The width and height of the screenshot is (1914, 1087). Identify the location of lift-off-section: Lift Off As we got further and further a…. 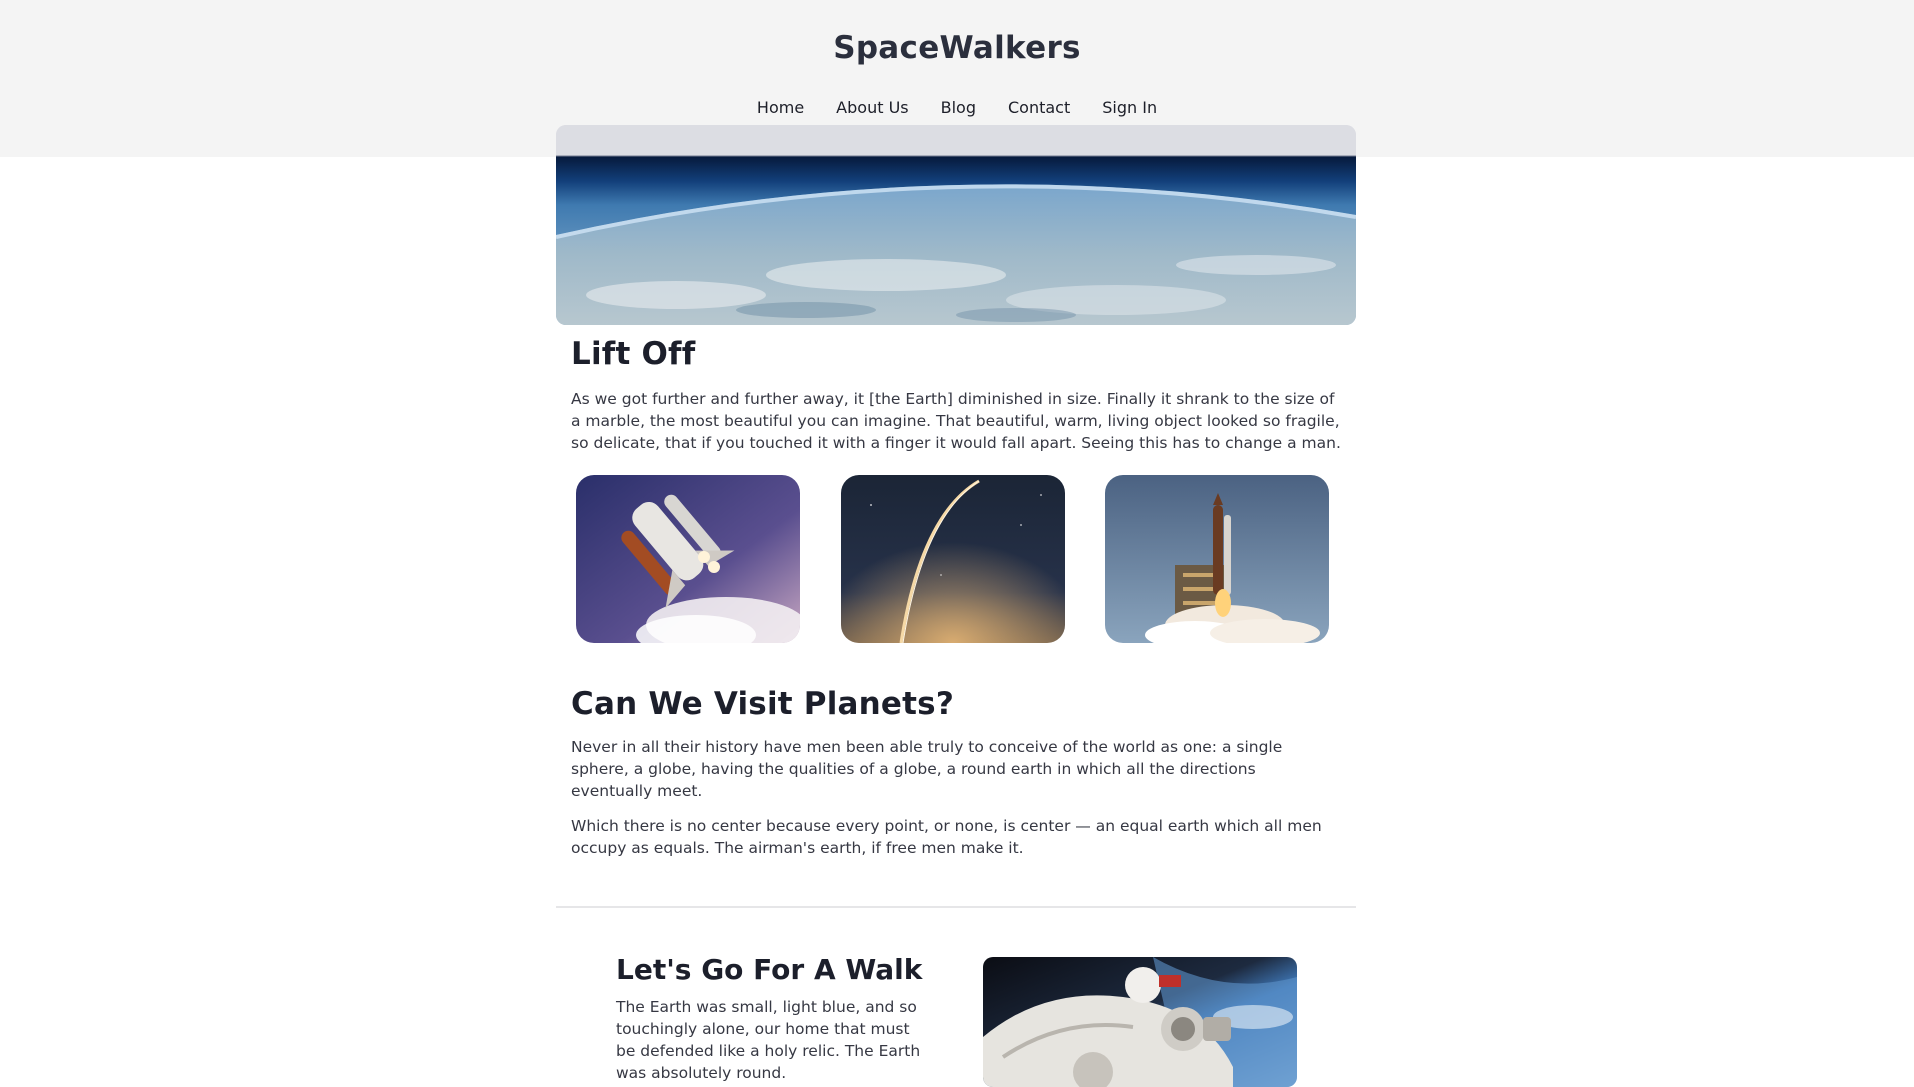
(956, 395).